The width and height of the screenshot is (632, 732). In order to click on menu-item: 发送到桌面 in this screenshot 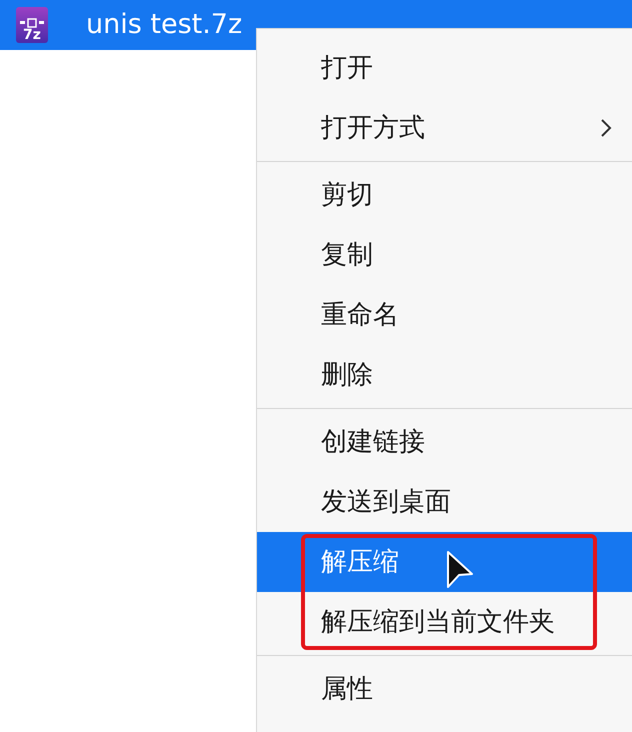, I will do `click(444, 502)`.